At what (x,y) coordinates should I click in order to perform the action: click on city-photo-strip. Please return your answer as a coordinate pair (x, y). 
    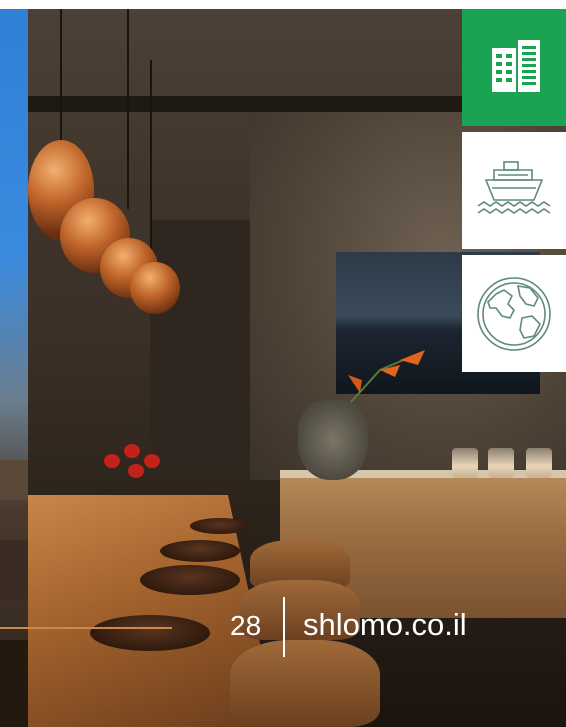
    Looking at the image, I should click on (14, 363).